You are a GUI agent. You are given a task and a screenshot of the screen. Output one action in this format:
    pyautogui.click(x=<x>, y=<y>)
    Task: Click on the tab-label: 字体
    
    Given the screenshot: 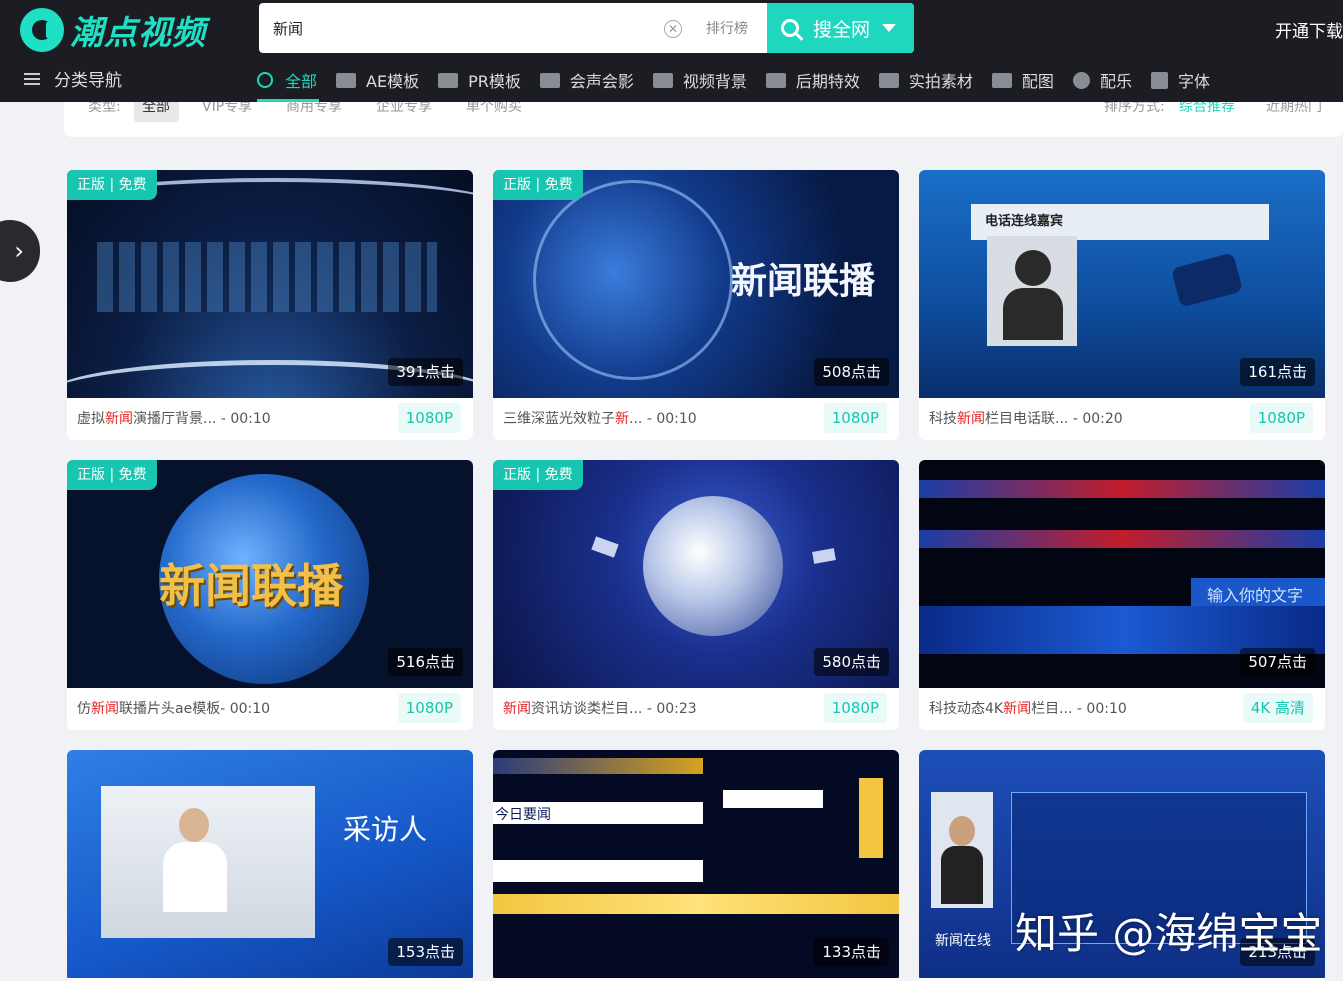 What is the action you would take?
    pyautogui.click(x=1193, y=81)
    